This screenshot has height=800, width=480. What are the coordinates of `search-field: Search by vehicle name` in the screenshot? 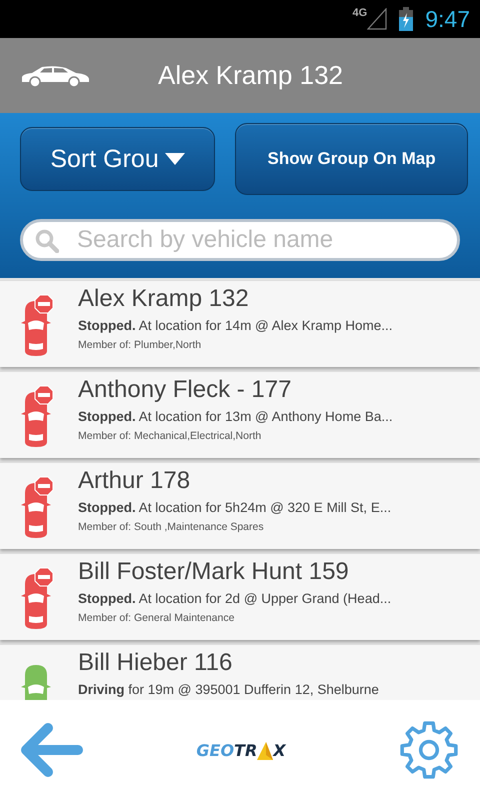 It's located at (240, 240).